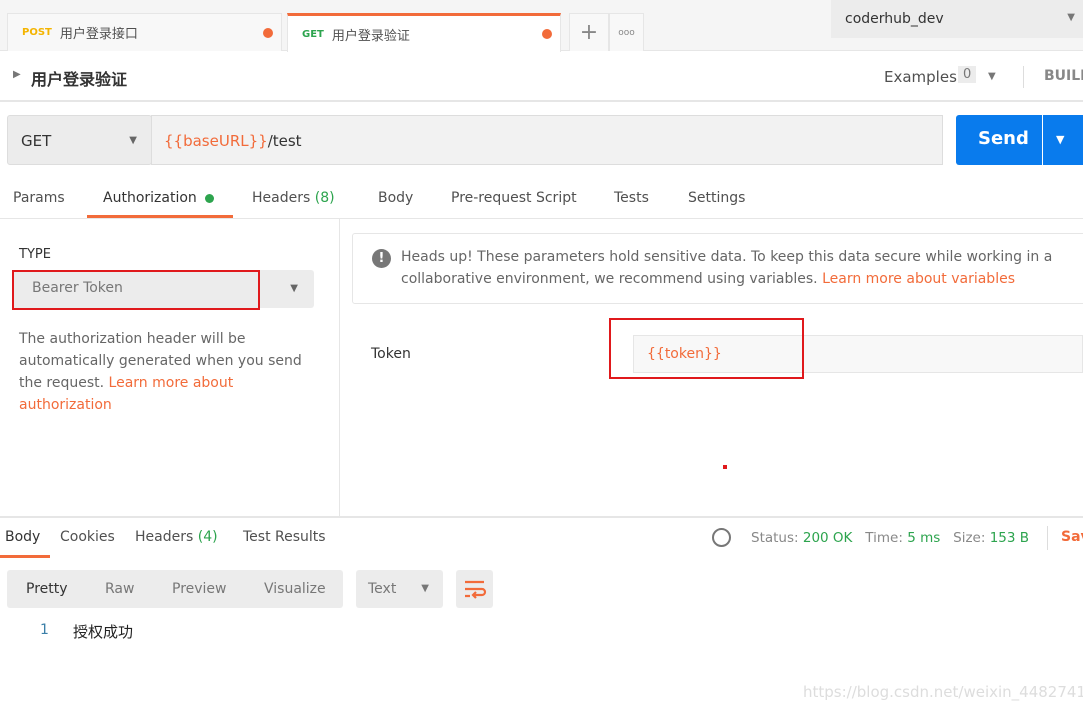 This screenshot has width=1083, height=711. Describe the element at coordinates (999, 140) in the screenshot. I see `send-button: Send` at that location.